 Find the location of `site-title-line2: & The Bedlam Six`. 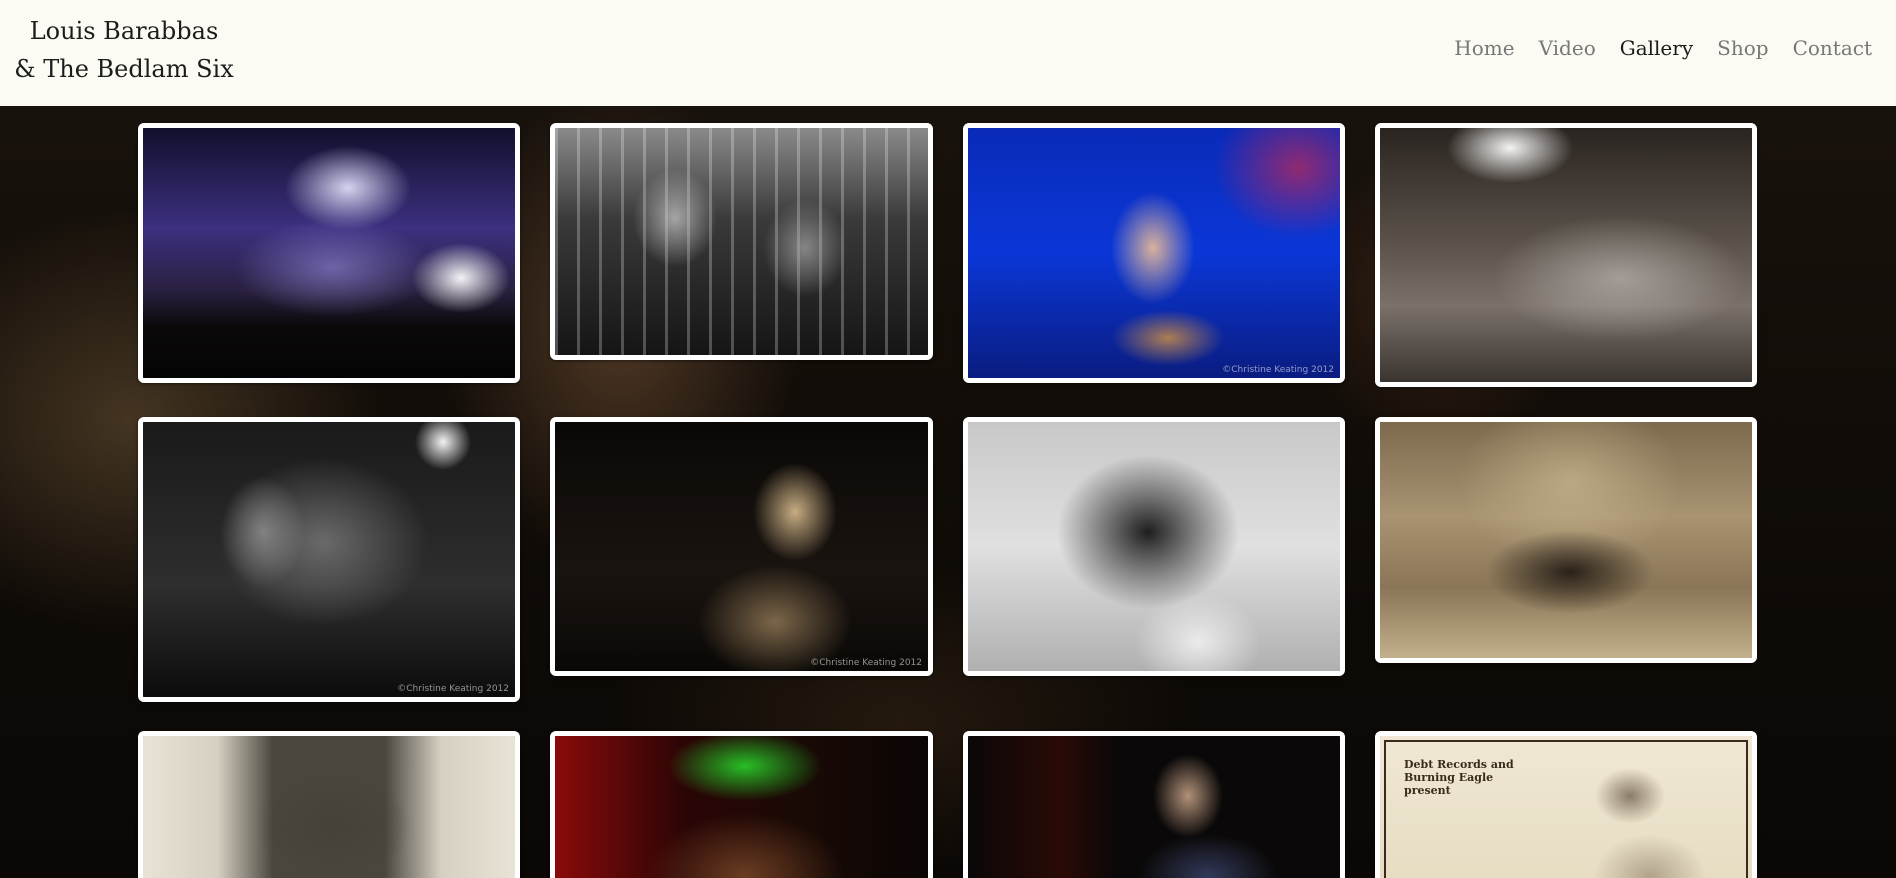

site-title-line2: & The Bedlam Six is located at coordinates (124, 69).